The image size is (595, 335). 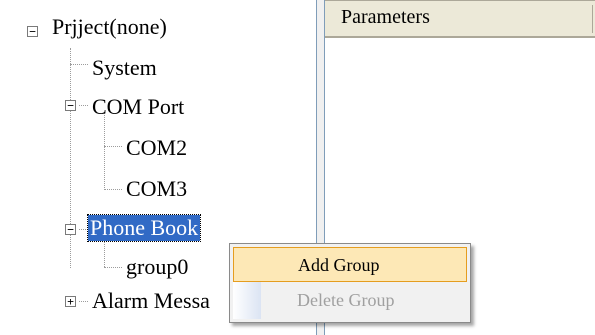 I want to click on column-divider, so click(x=592, y=19).